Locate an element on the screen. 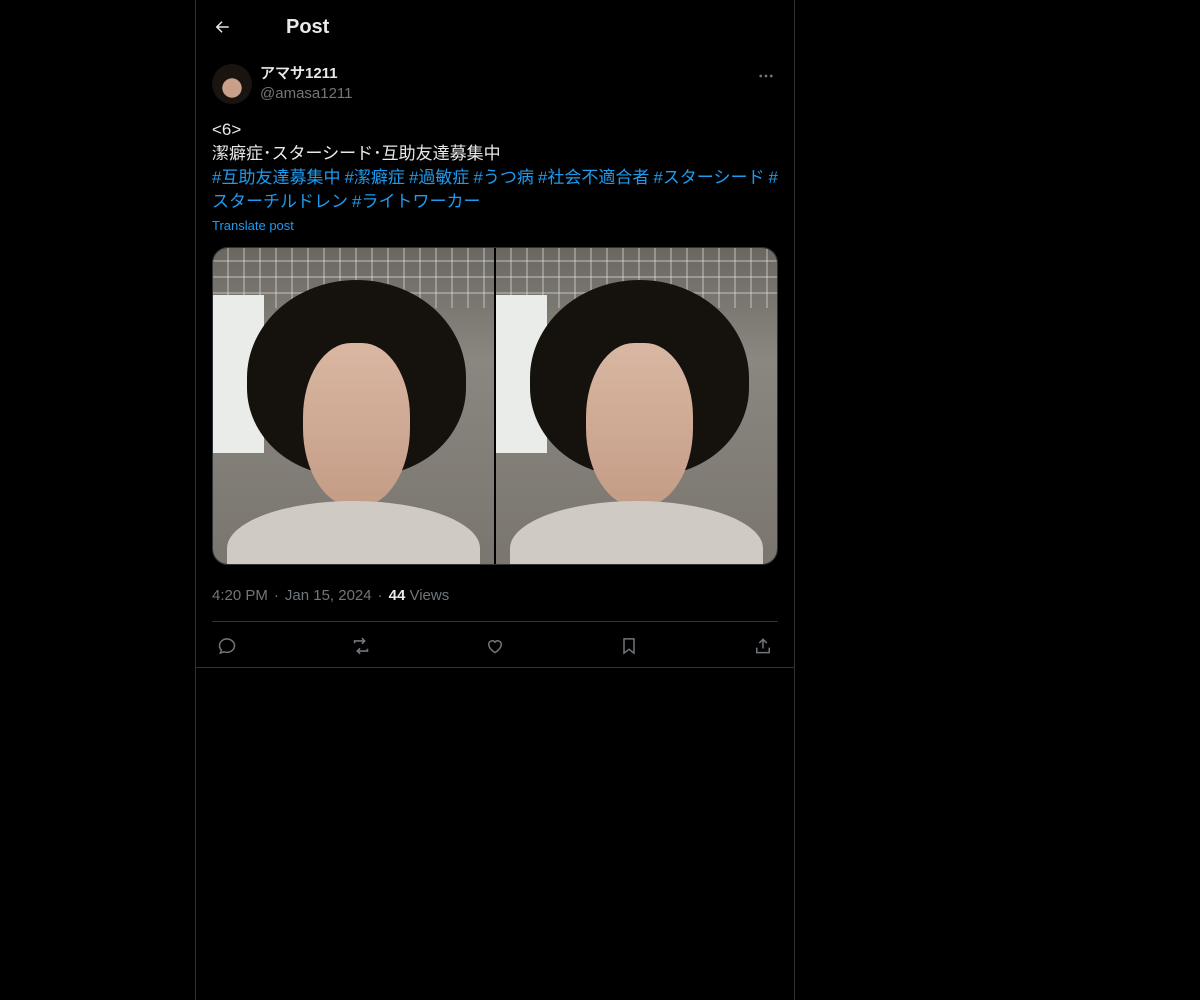 Image resolution: width=1200 pixels, height=1000 pixels. reply-icon is located at coordinates (227, 646).